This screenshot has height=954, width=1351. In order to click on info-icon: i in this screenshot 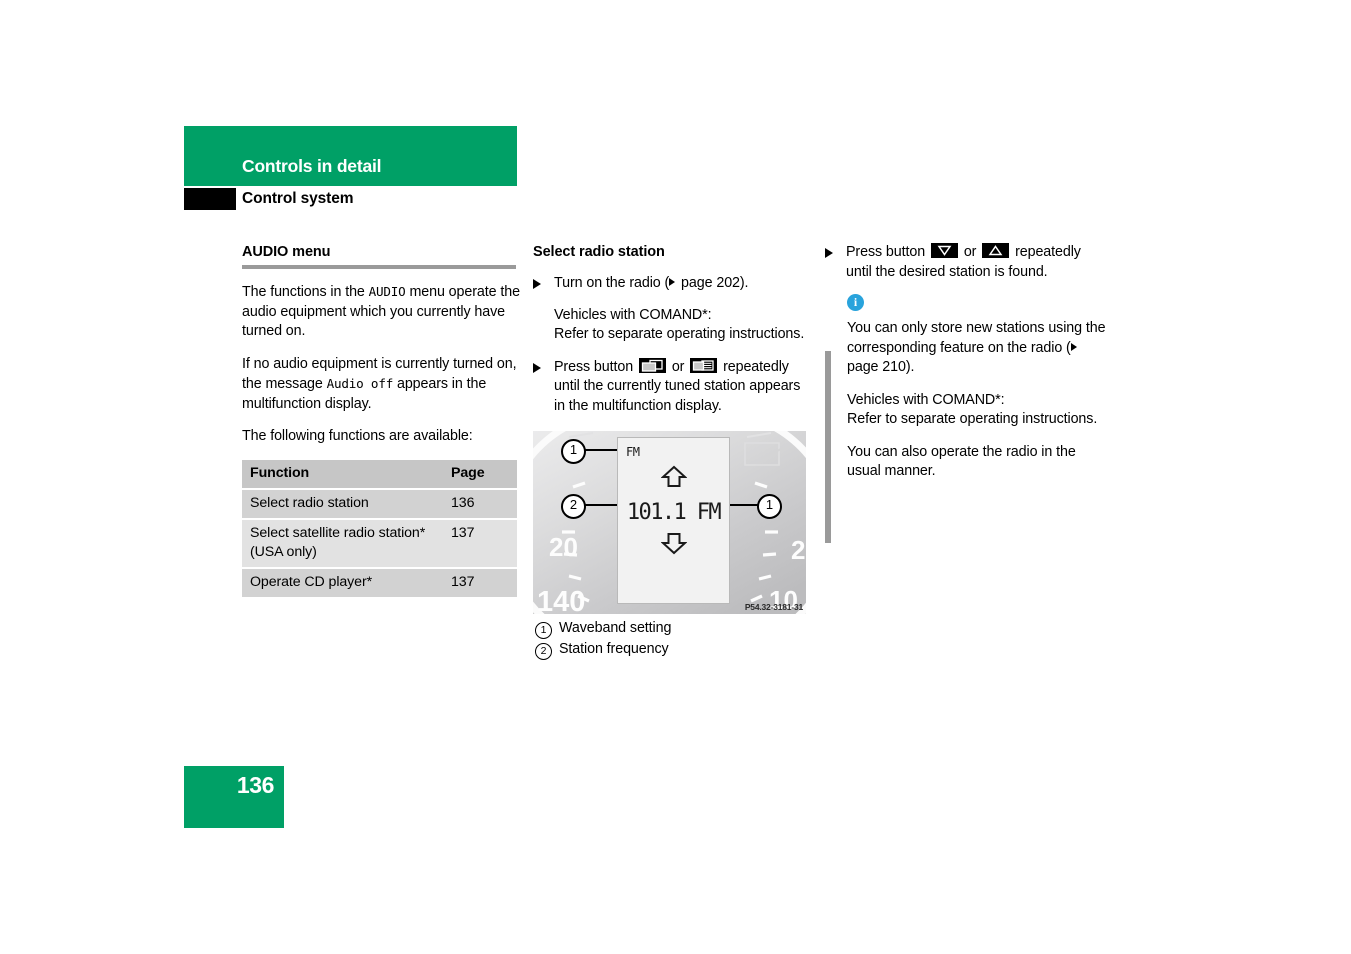, I will do `click(855, 302)`.